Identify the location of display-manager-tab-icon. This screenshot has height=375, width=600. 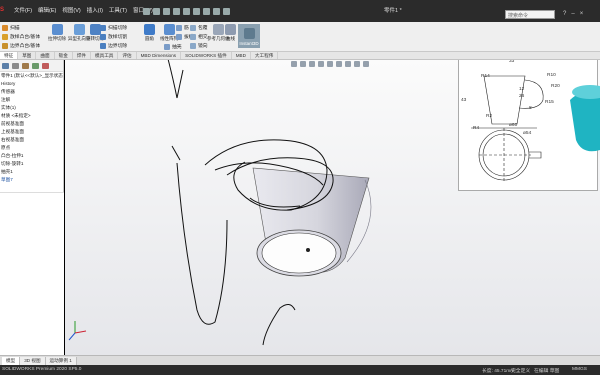
(45, 66).